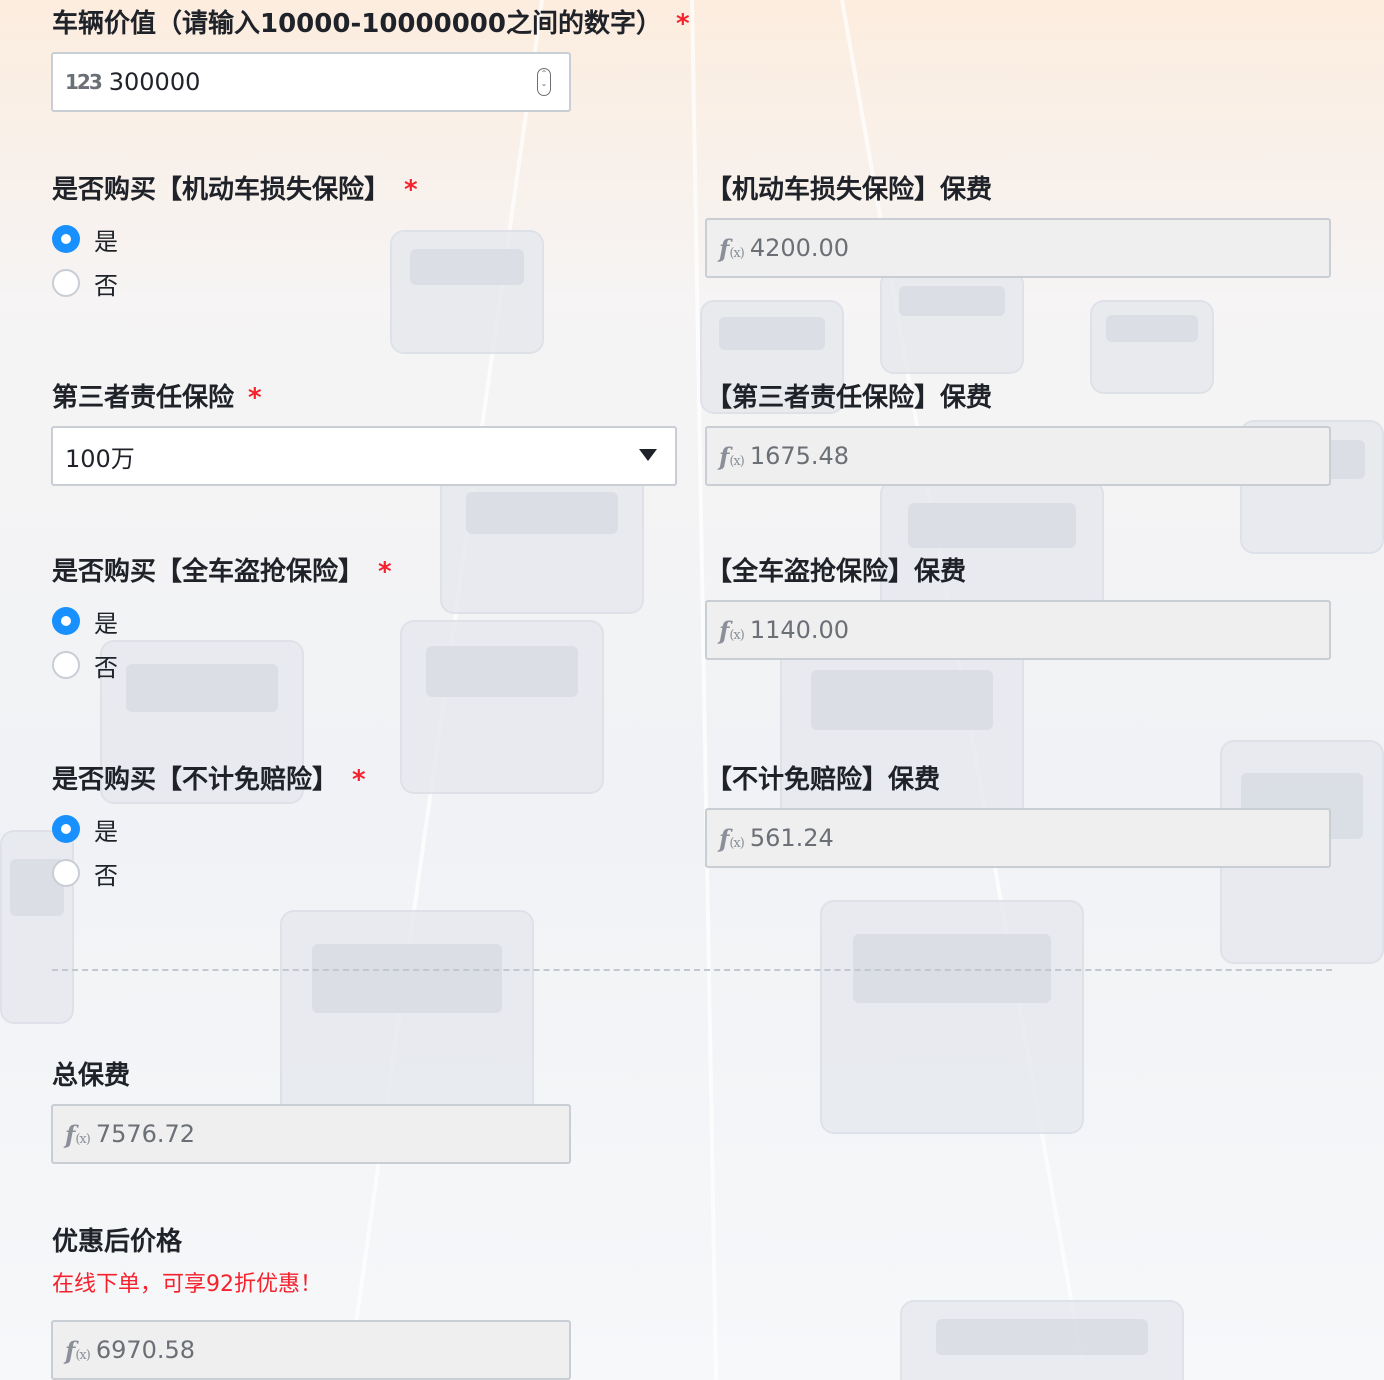  What do you see at coordinates (85, 665) in the screenshot?
I see `theft-option-no: 否` at bounding box center [85, 665].